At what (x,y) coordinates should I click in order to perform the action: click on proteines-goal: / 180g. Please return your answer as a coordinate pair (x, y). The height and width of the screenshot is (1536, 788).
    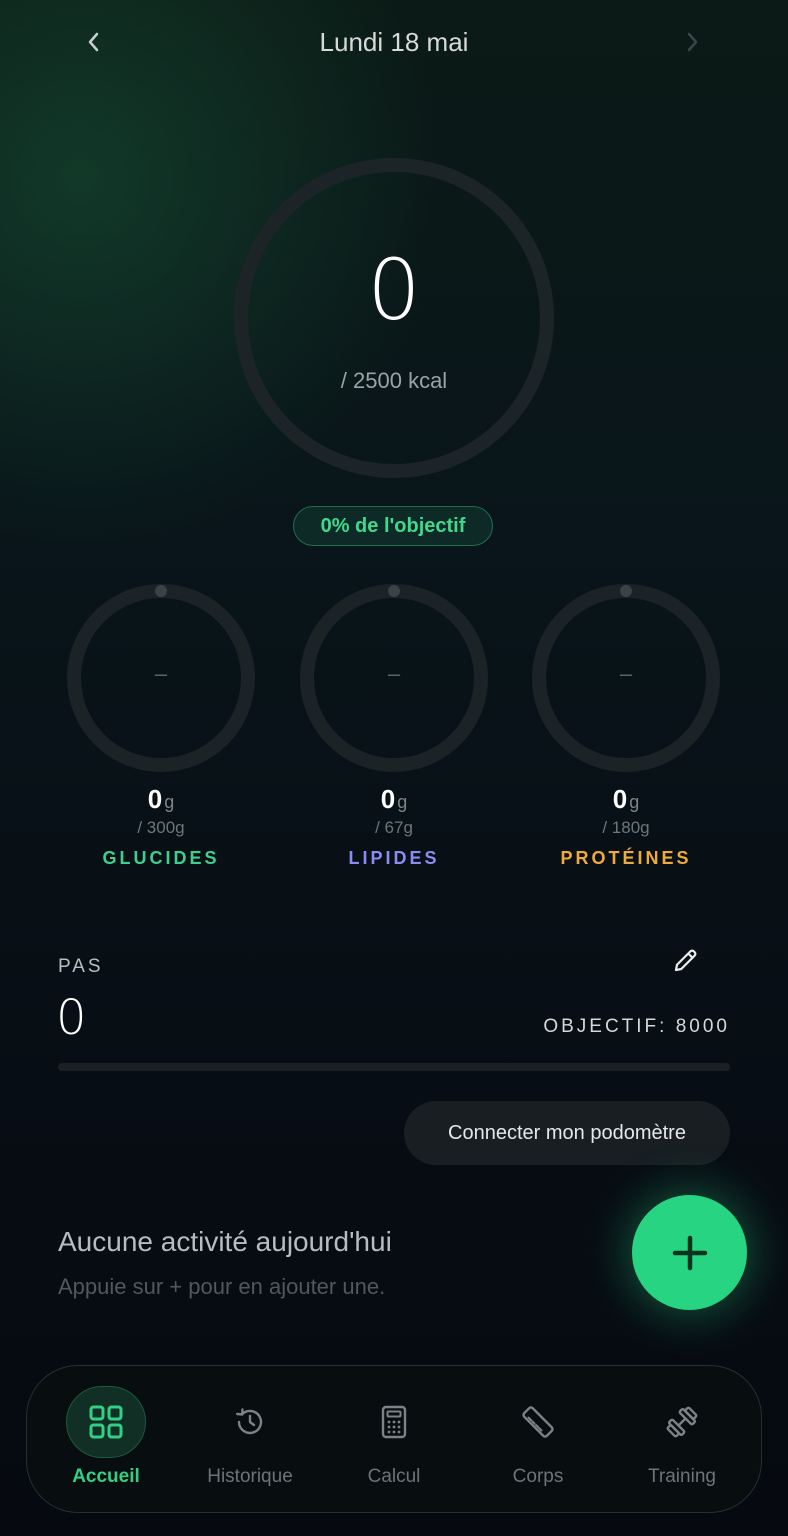
    Looking at the image, I should click on (626, 827).